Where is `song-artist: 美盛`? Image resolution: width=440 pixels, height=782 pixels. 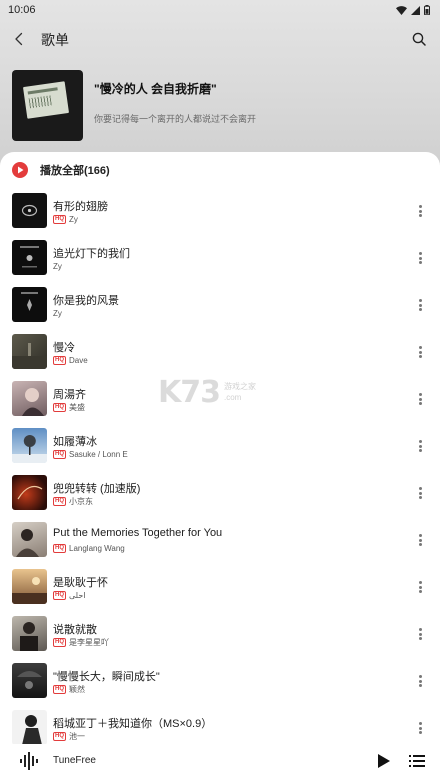 song-artist: 美盛 is located at coordinates (77, 407).